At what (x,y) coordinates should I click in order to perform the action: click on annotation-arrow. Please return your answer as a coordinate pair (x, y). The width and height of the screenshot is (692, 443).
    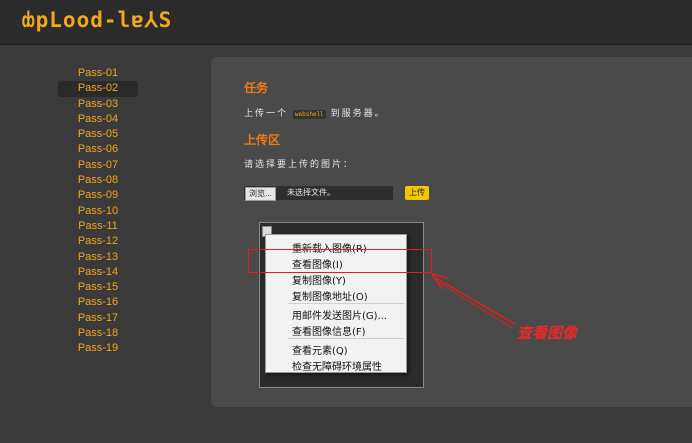
    Looking at the image, I should click on (473, 300).